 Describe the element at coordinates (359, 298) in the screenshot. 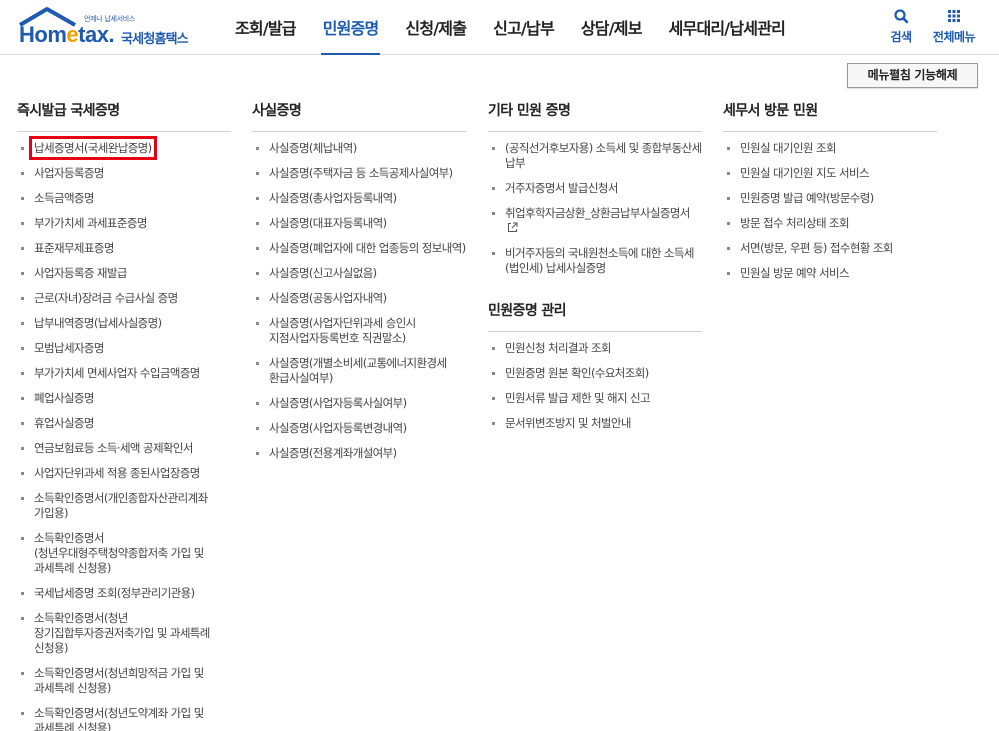

I see `menu-item: 사실증명(공동사업자내역)` at that location.